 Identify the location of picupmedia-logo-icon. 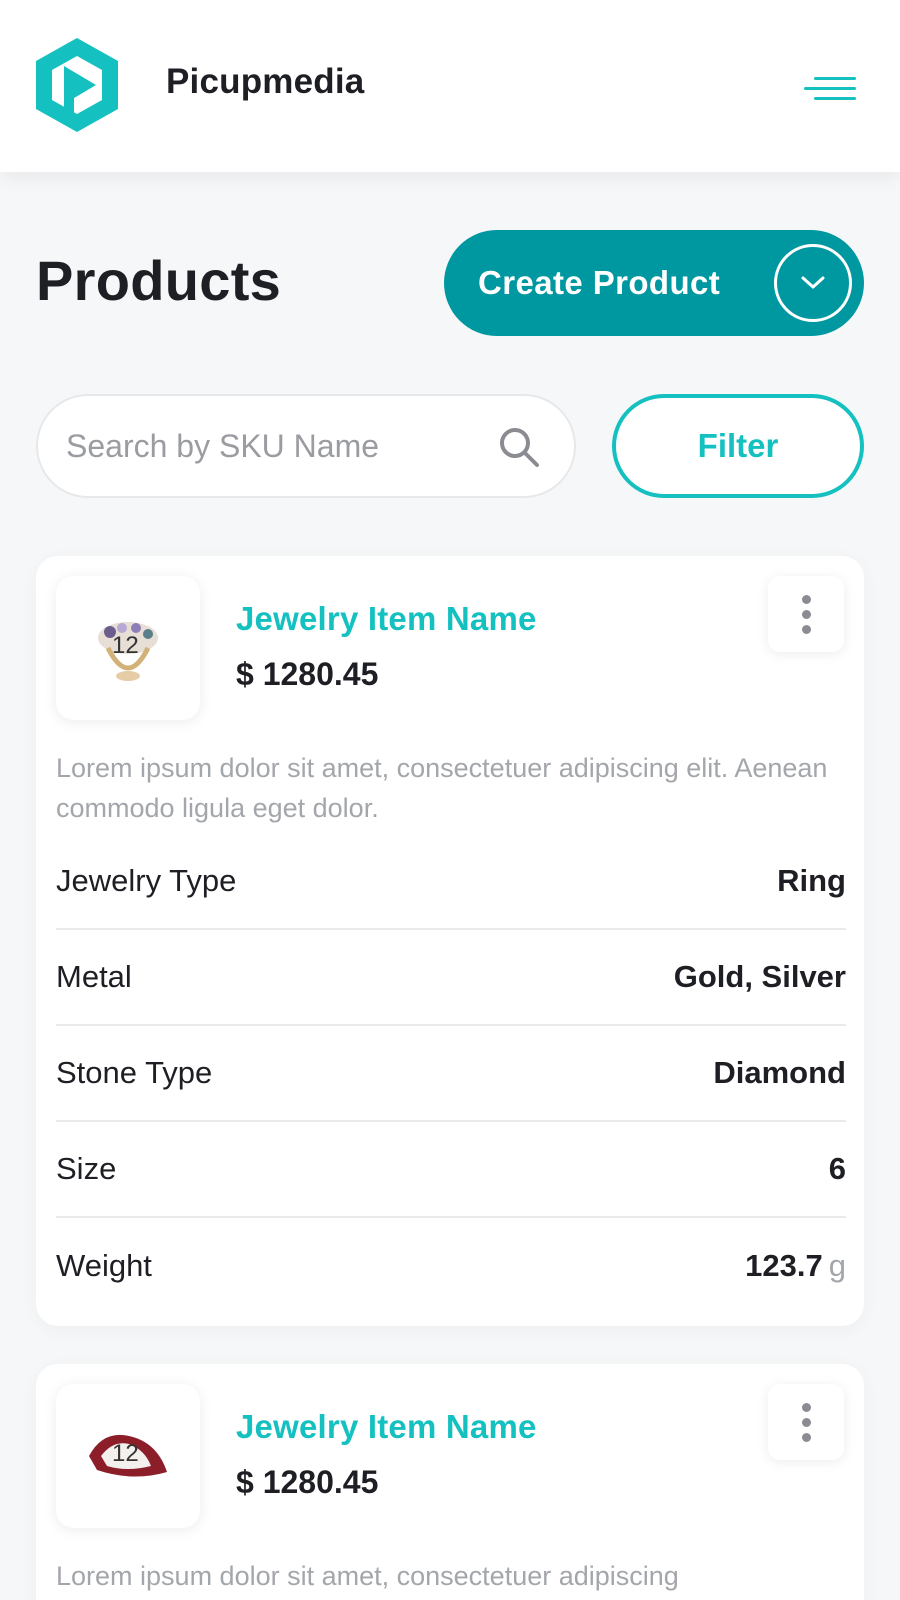
(77, 85).